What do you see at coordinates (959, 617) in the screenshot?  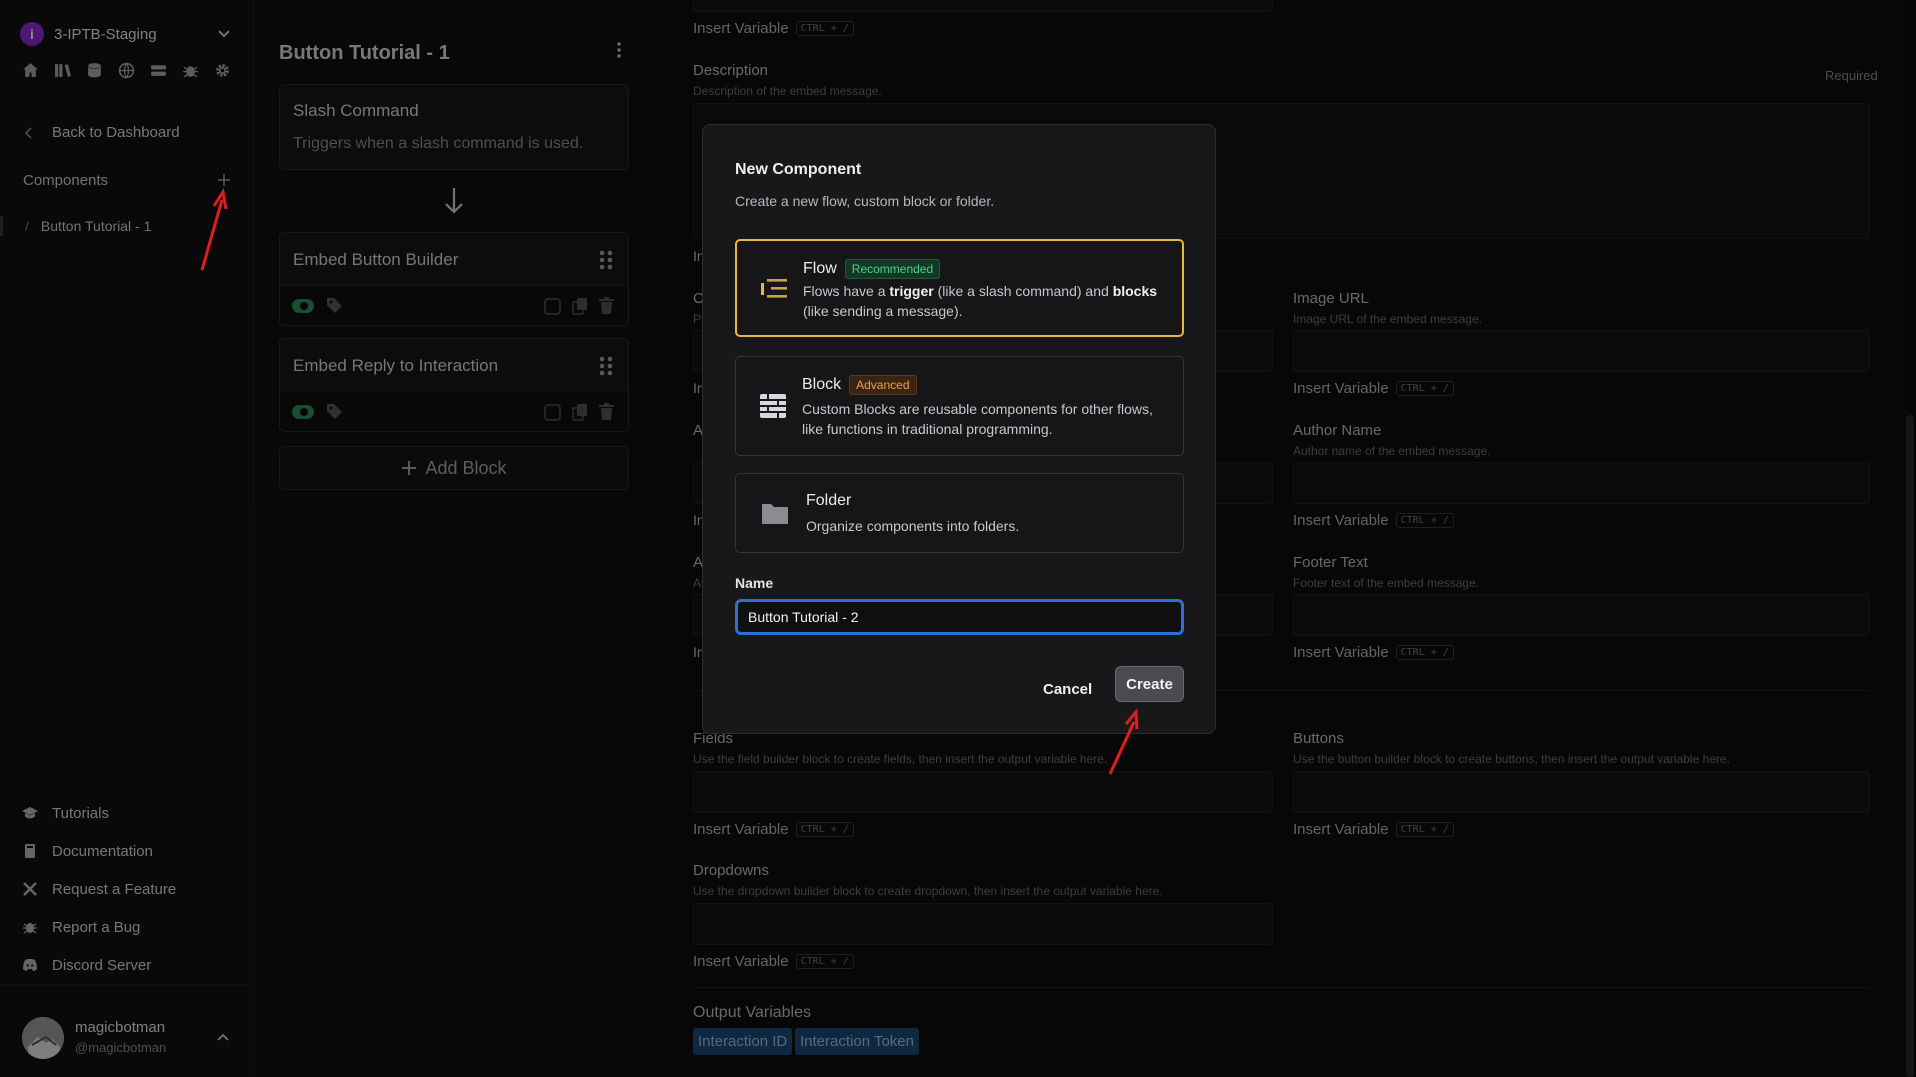 I see `component-name-input` at bounding box center [959, 617].